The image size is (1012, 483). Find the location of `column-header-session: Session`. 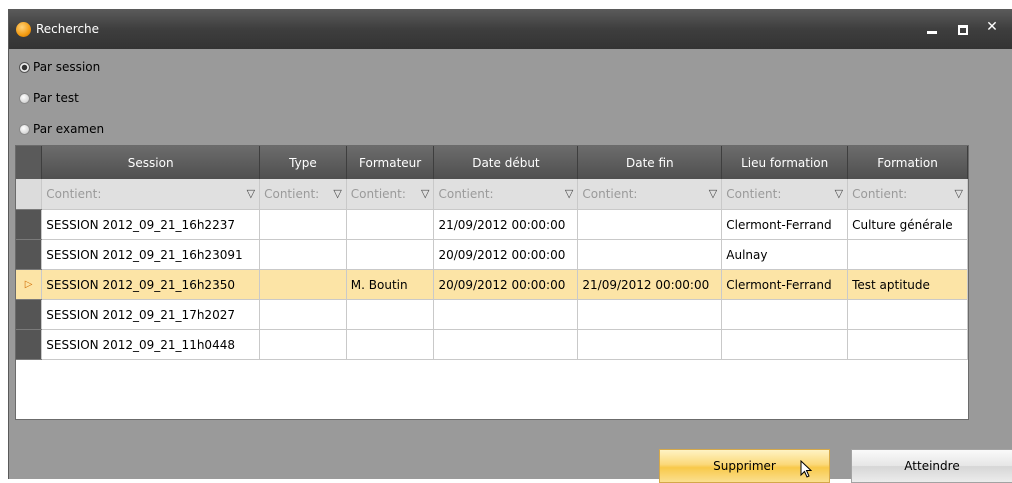

column-header-session: Session is located at coordinates (151, 162).